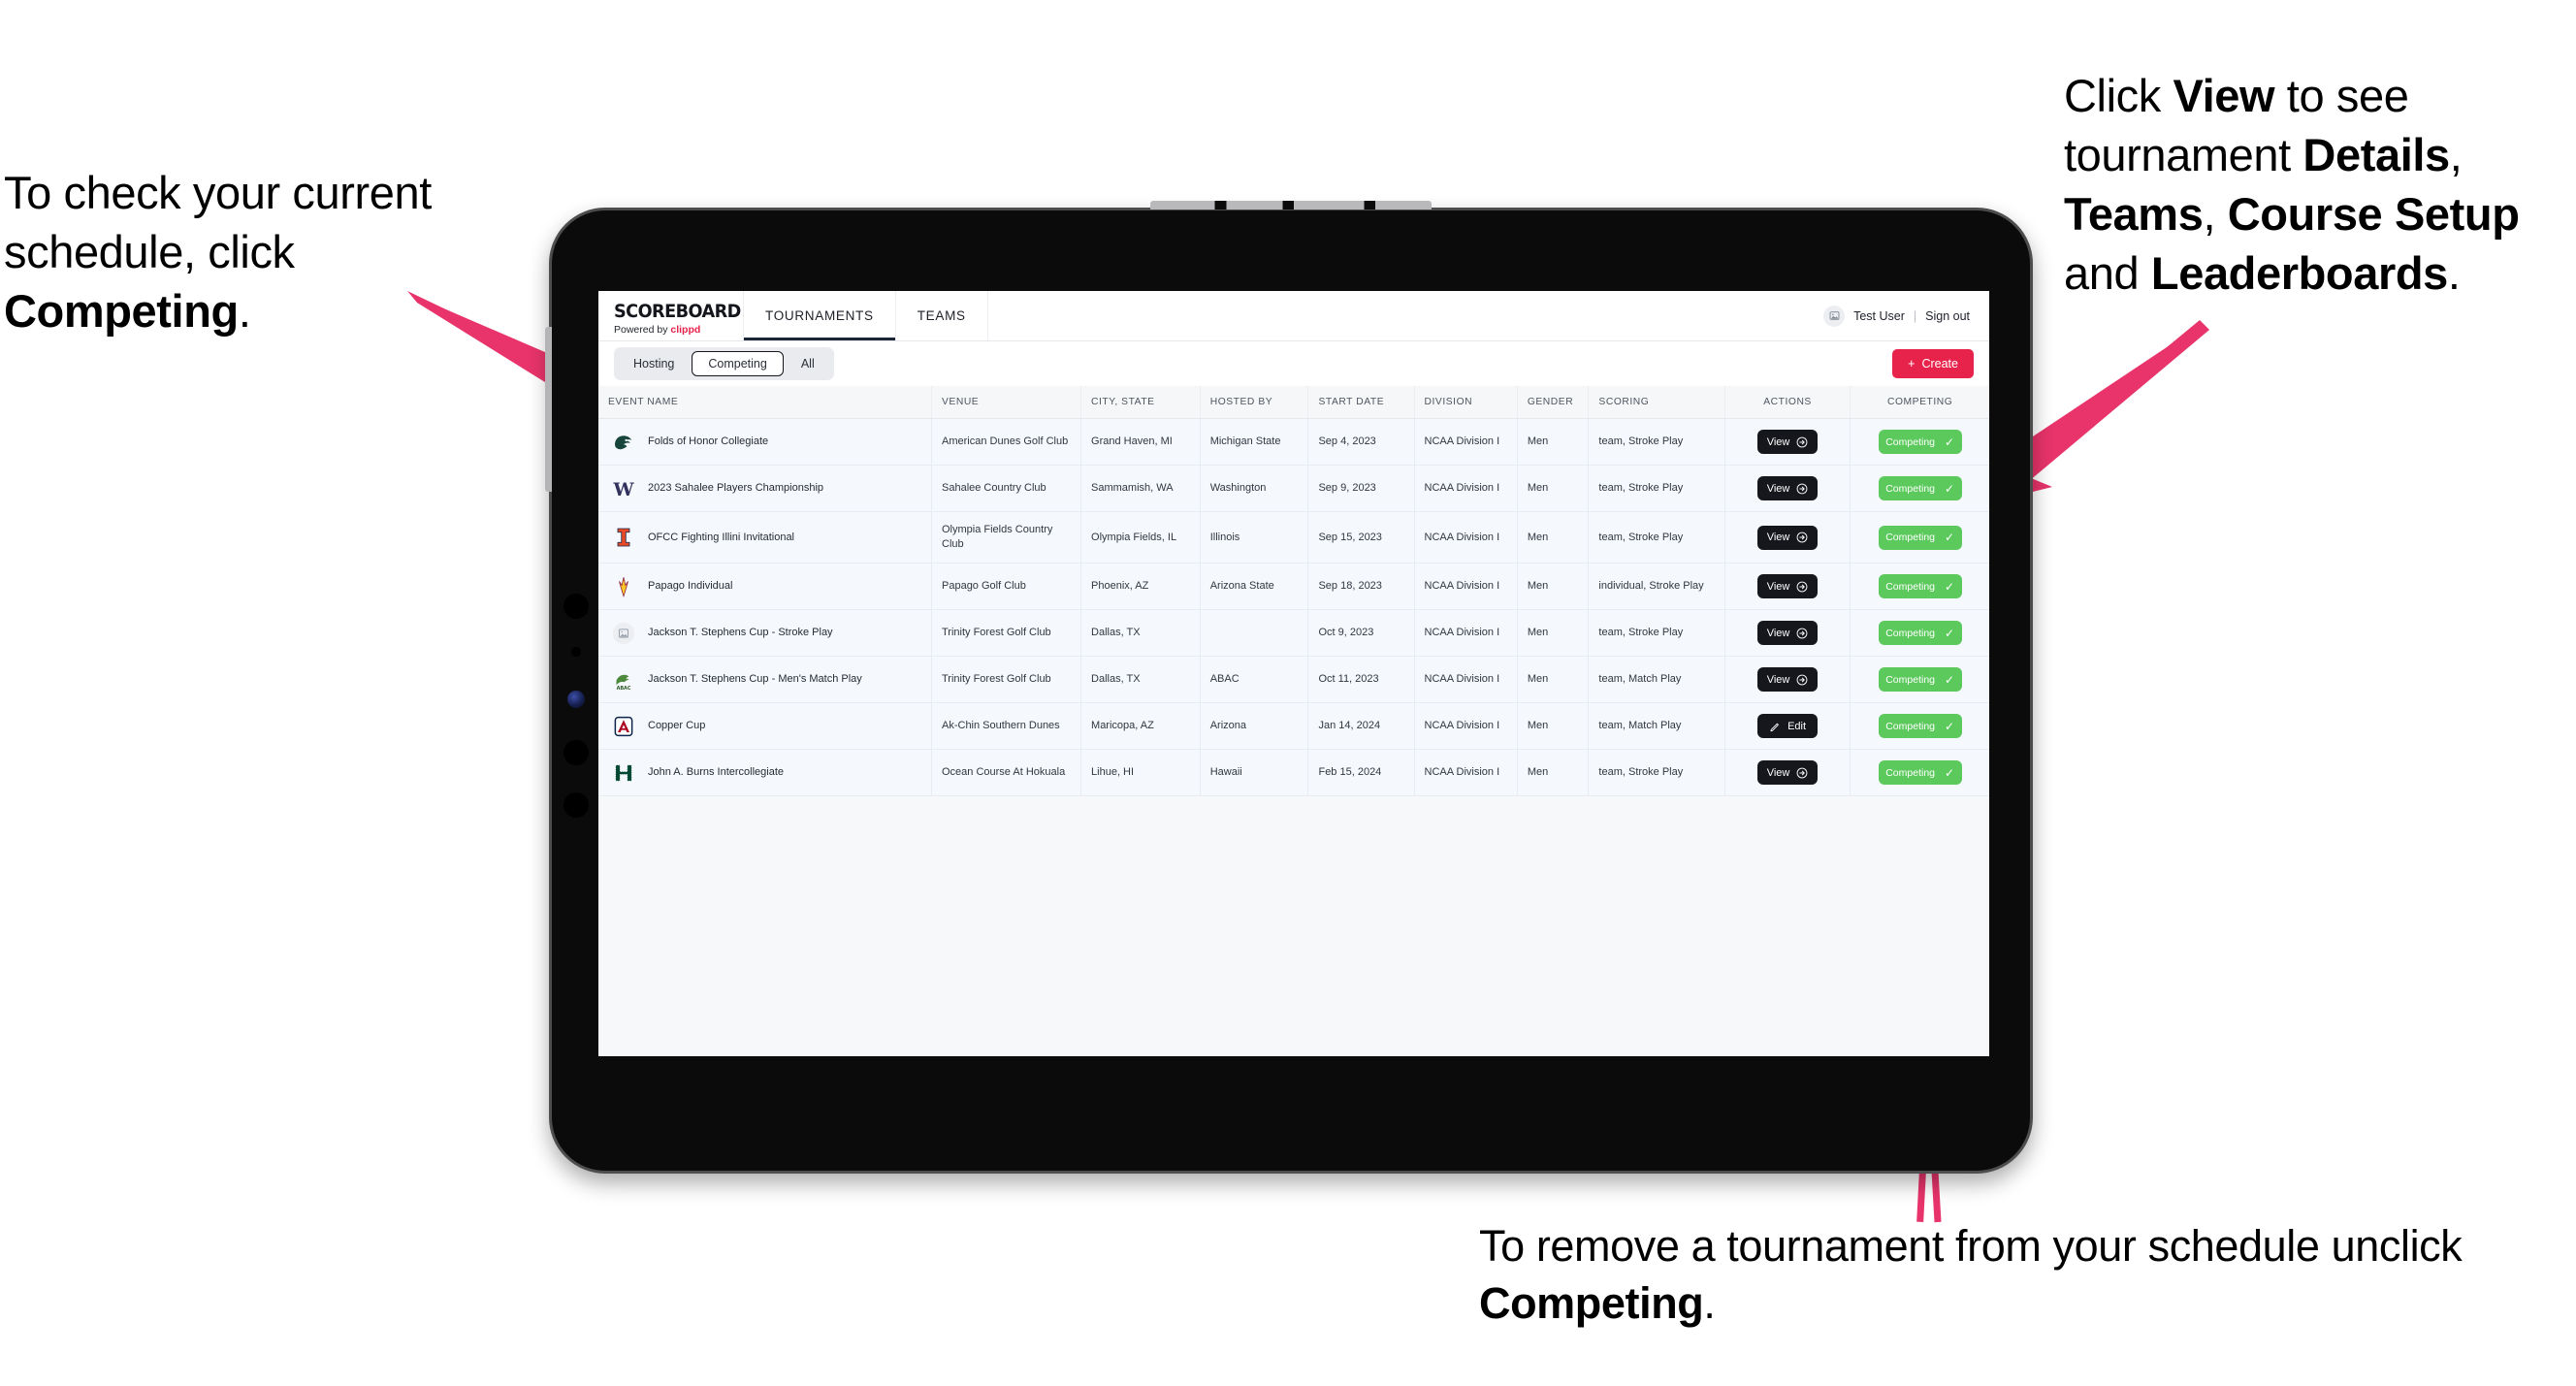 This screenshot has width=2576, height=1386. What do you see at coordinates (1140, 773) in the screenshot?
I see `cell-city-state: Lihue, HI` at bounding box center [1140, 773].